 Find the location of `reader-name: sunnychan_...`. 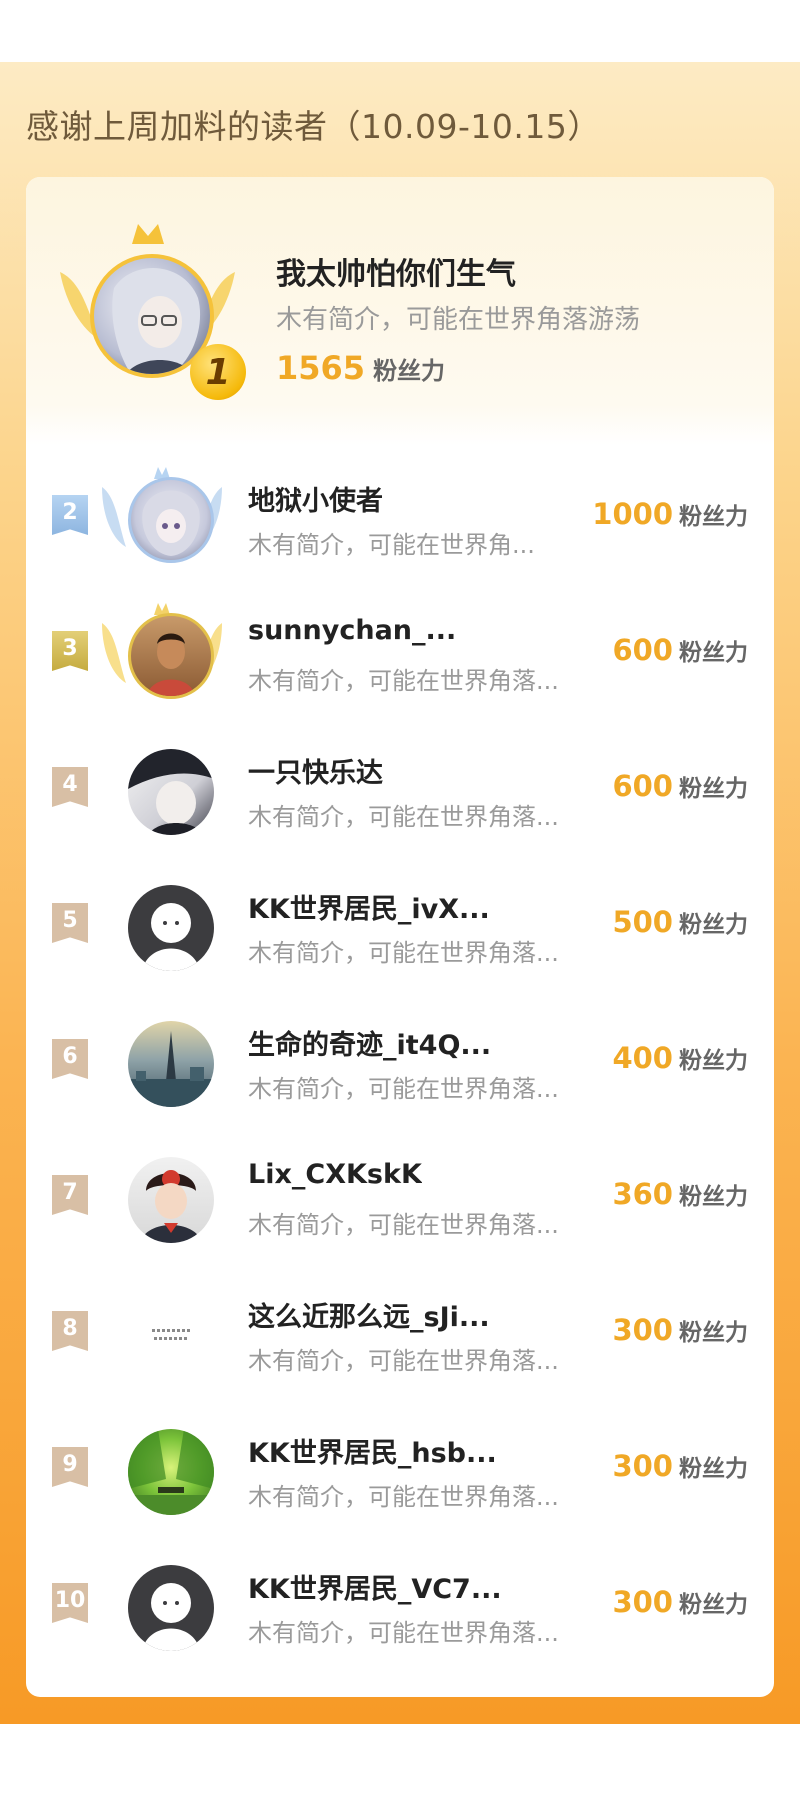

reader-name: sunnychan_... is located at coordinates (352, 630).